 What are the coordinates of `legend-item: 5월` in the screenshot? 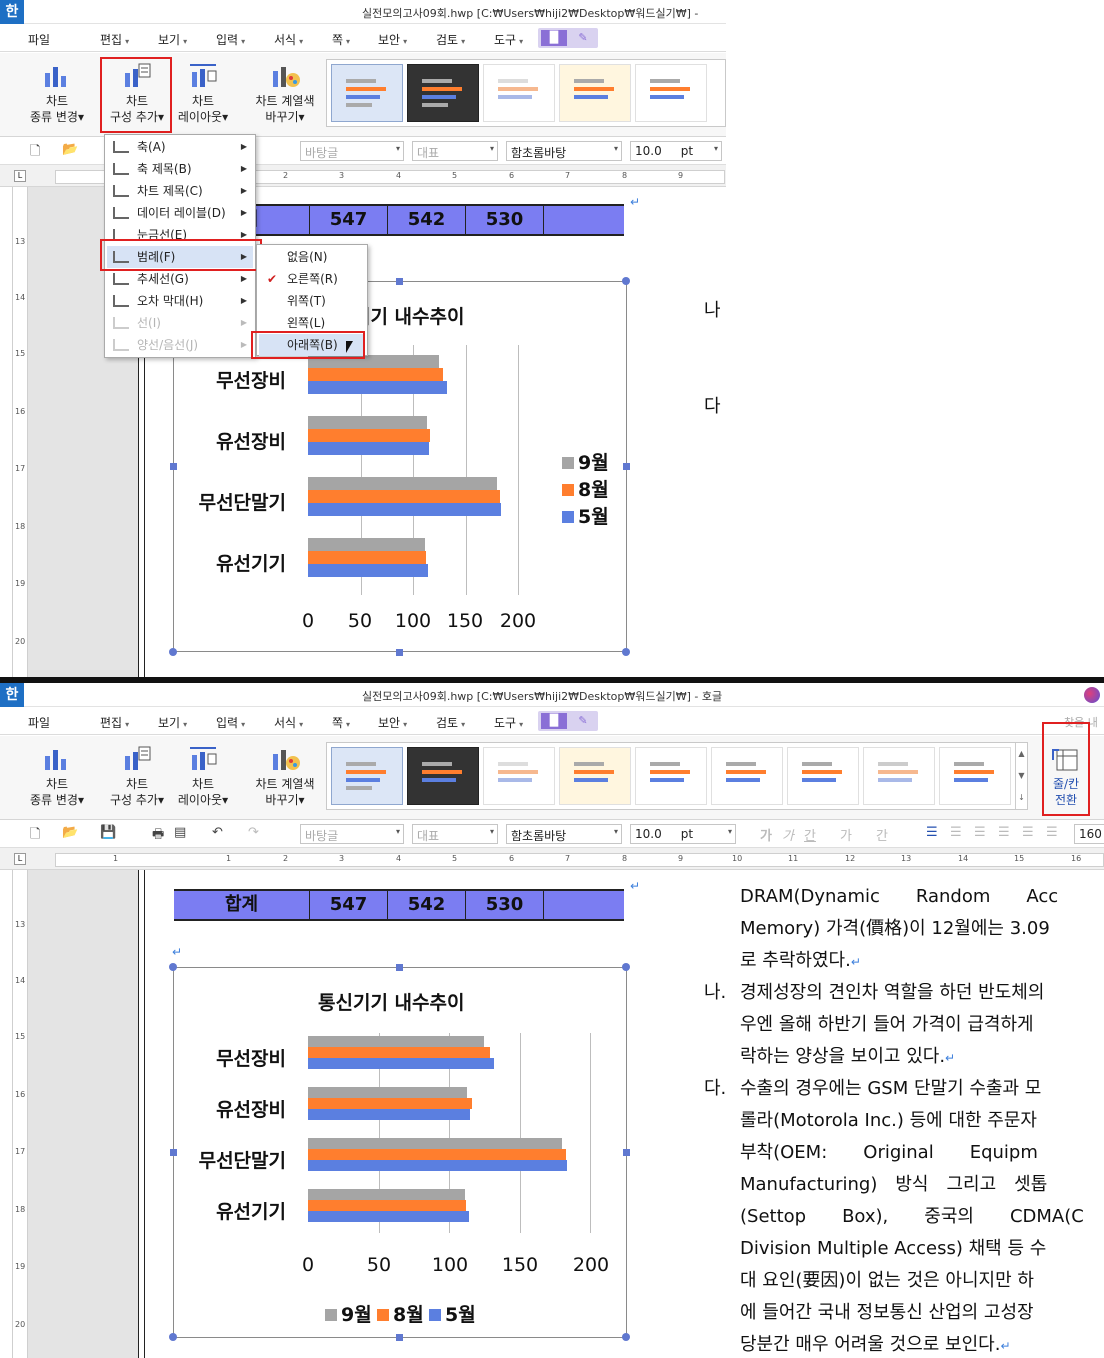 It's located at (452, 1313).